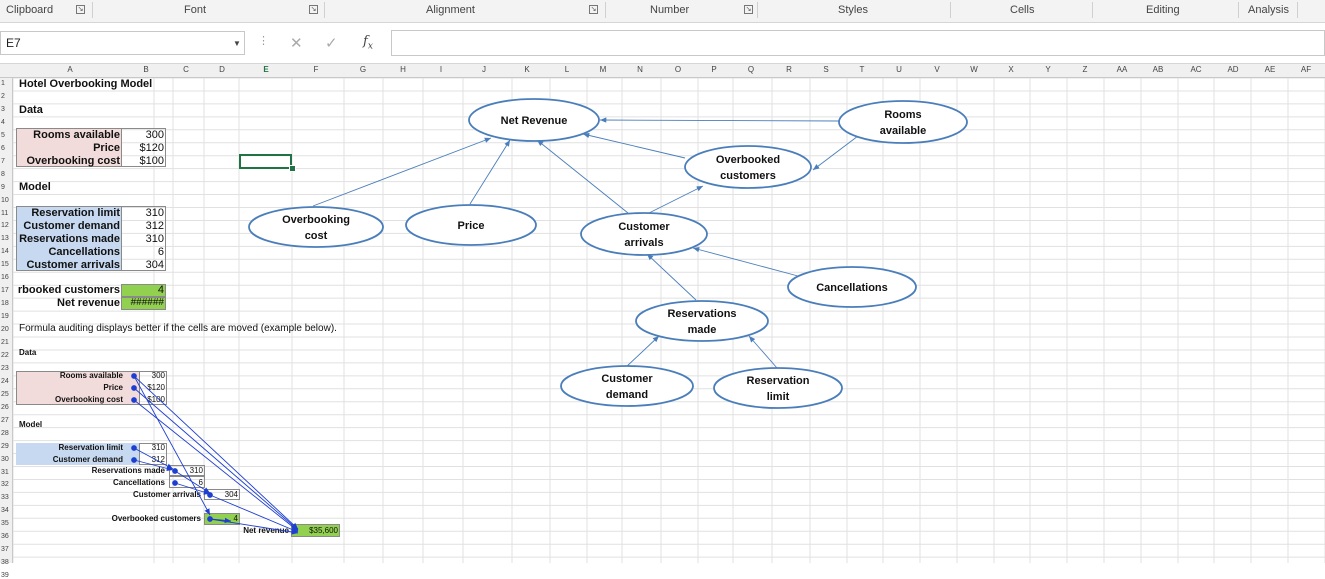  Describe the element at coordinates (534, 120) in the screenshot. I see `node-net-revenue: Net Revenue` at that location.